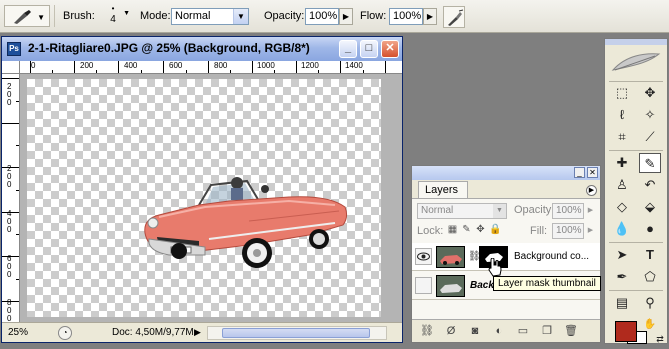 The width and height of the screenshot is (669, 349). I want to click on path-selection-icon: ➤, so click(622, 255).